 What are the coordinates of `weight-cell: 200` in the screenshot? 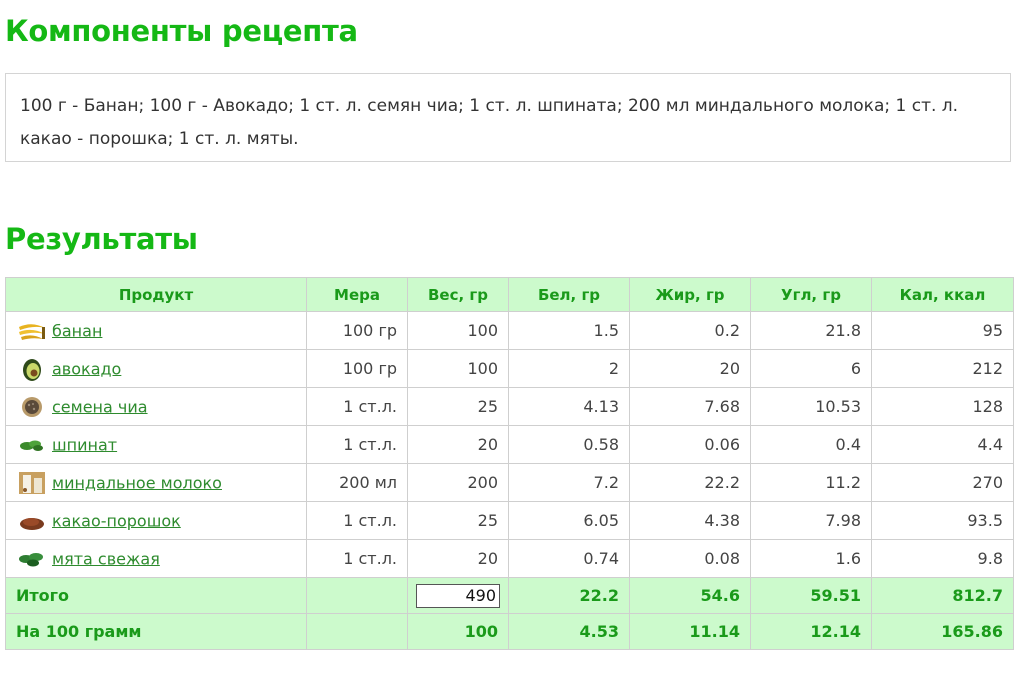 It's located at (458, 482).